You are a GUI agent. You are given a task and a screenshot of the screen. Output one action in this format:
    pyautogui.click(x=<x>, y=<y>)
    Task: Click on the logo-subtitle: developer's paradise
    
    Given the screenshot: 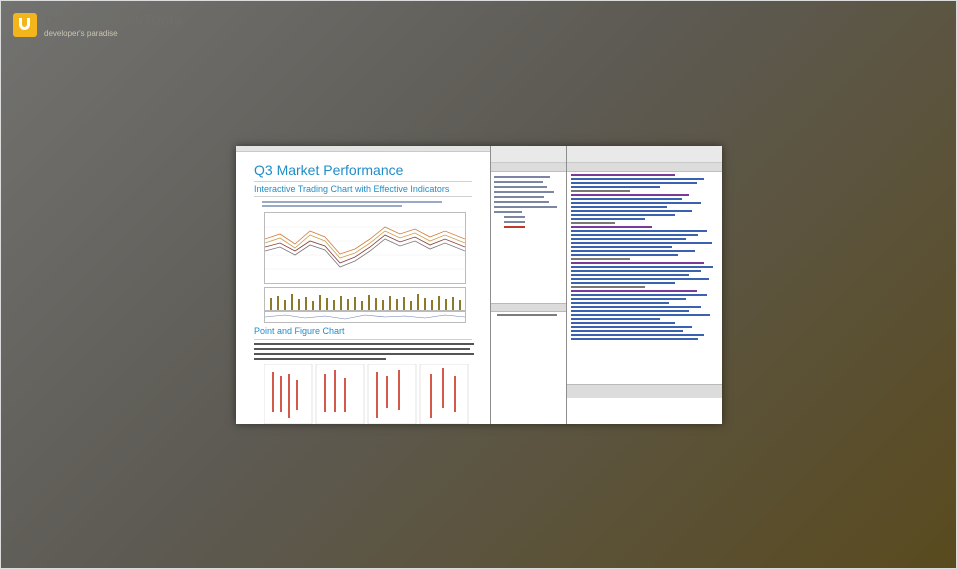 What is the action you would take?
    pyautogui.click(x=81, y=33)
    